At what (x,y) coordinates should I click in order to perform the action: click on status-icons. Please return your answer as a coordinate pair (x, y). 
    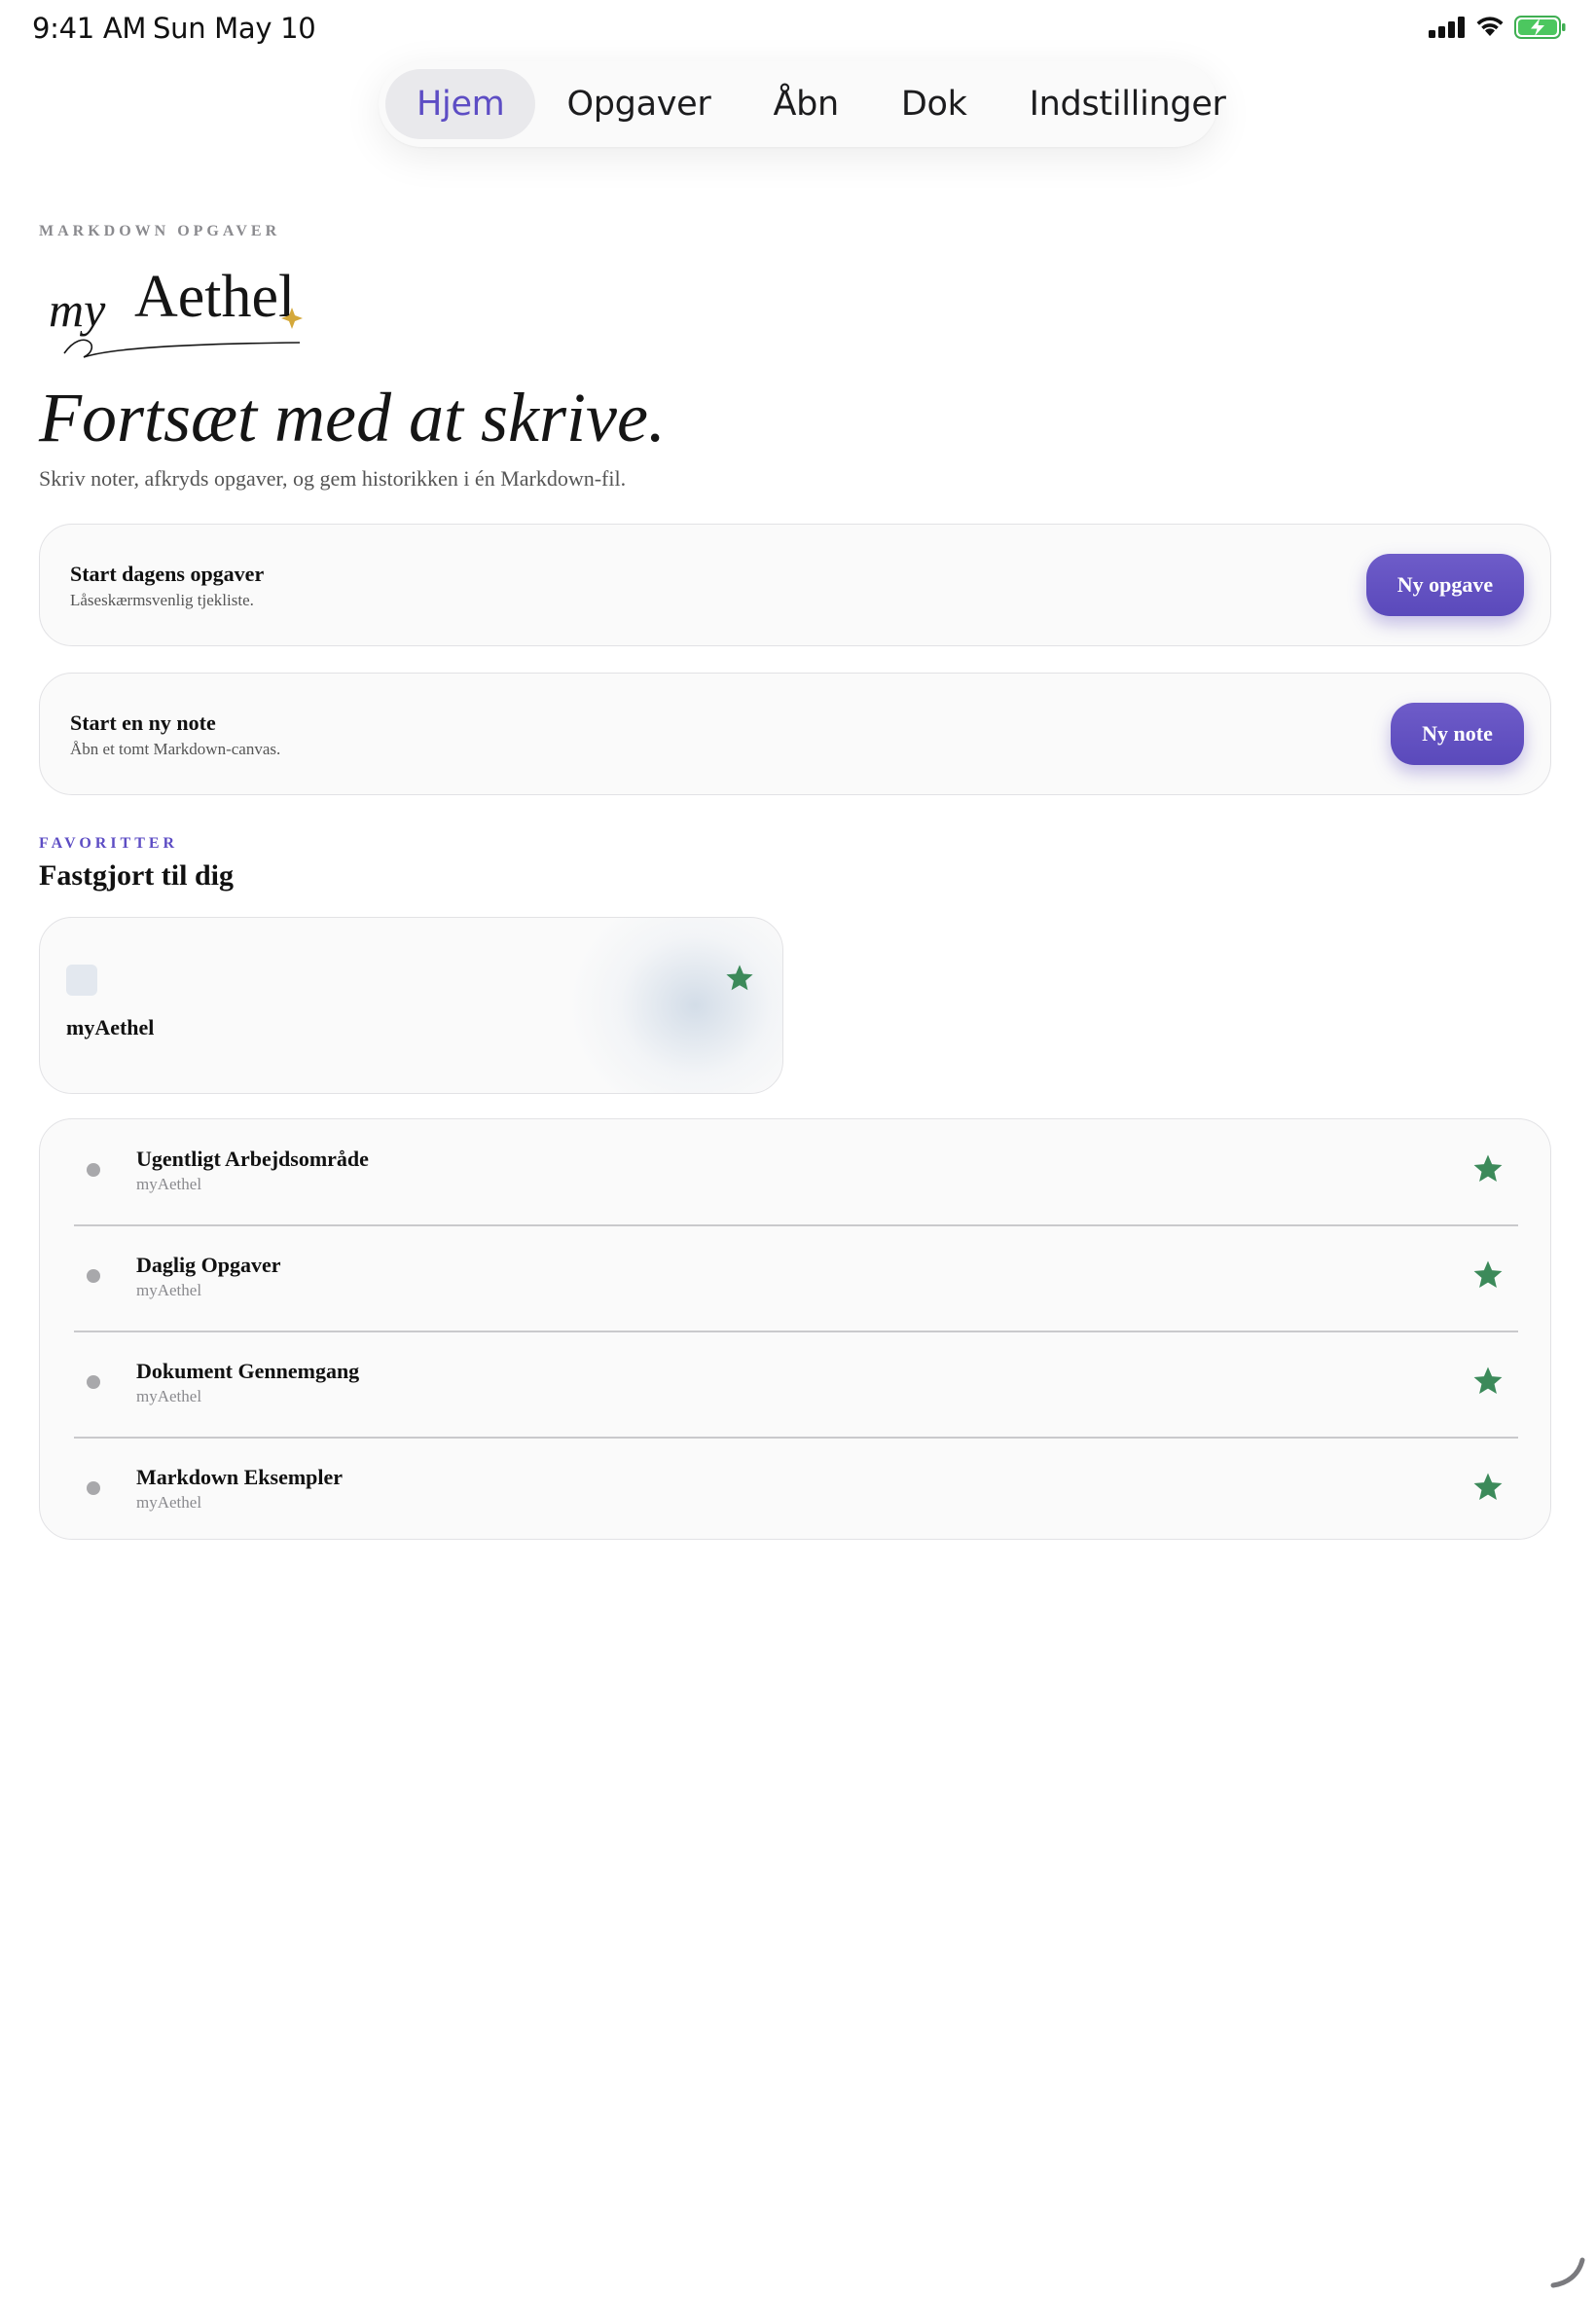
    Looking at the image, I should click on (1498, 27).